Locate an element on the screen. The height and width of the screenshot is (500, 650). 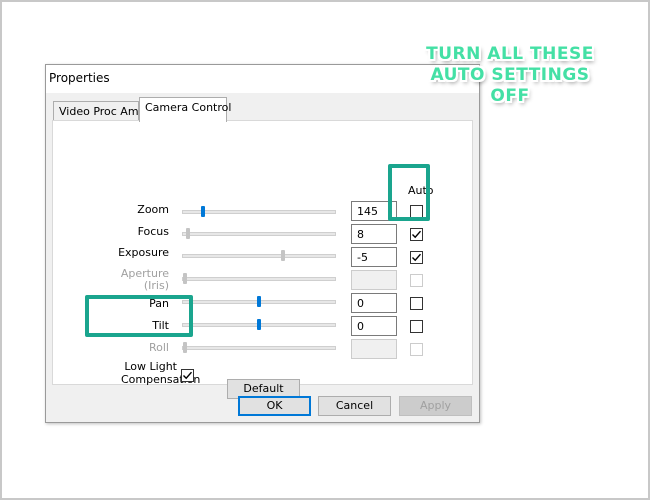
low-light-checkbox is located at coordinates (187, 375).